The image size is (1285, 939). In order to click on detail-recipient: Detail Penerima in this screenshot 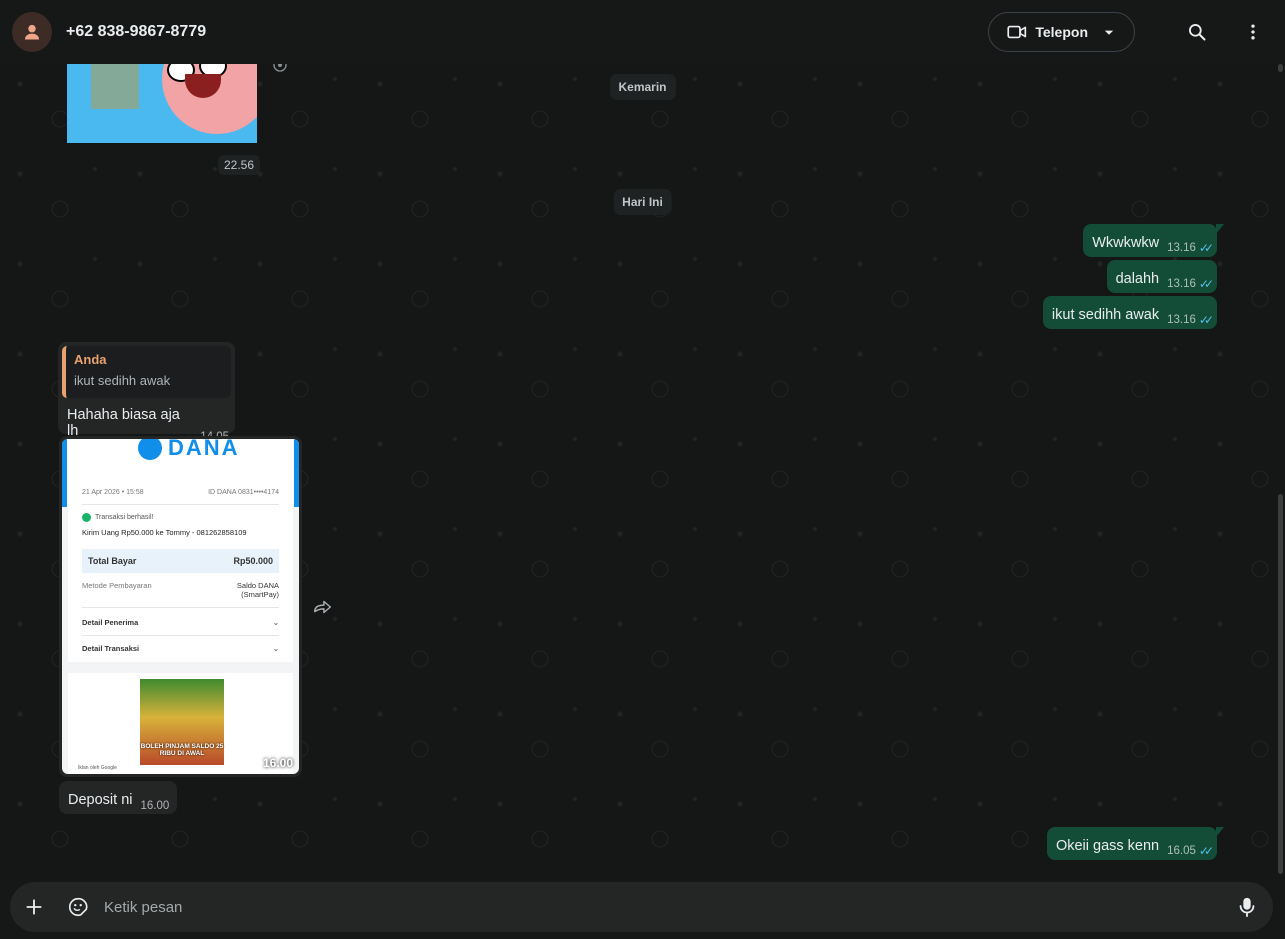, I will do `click(110, 622)`.